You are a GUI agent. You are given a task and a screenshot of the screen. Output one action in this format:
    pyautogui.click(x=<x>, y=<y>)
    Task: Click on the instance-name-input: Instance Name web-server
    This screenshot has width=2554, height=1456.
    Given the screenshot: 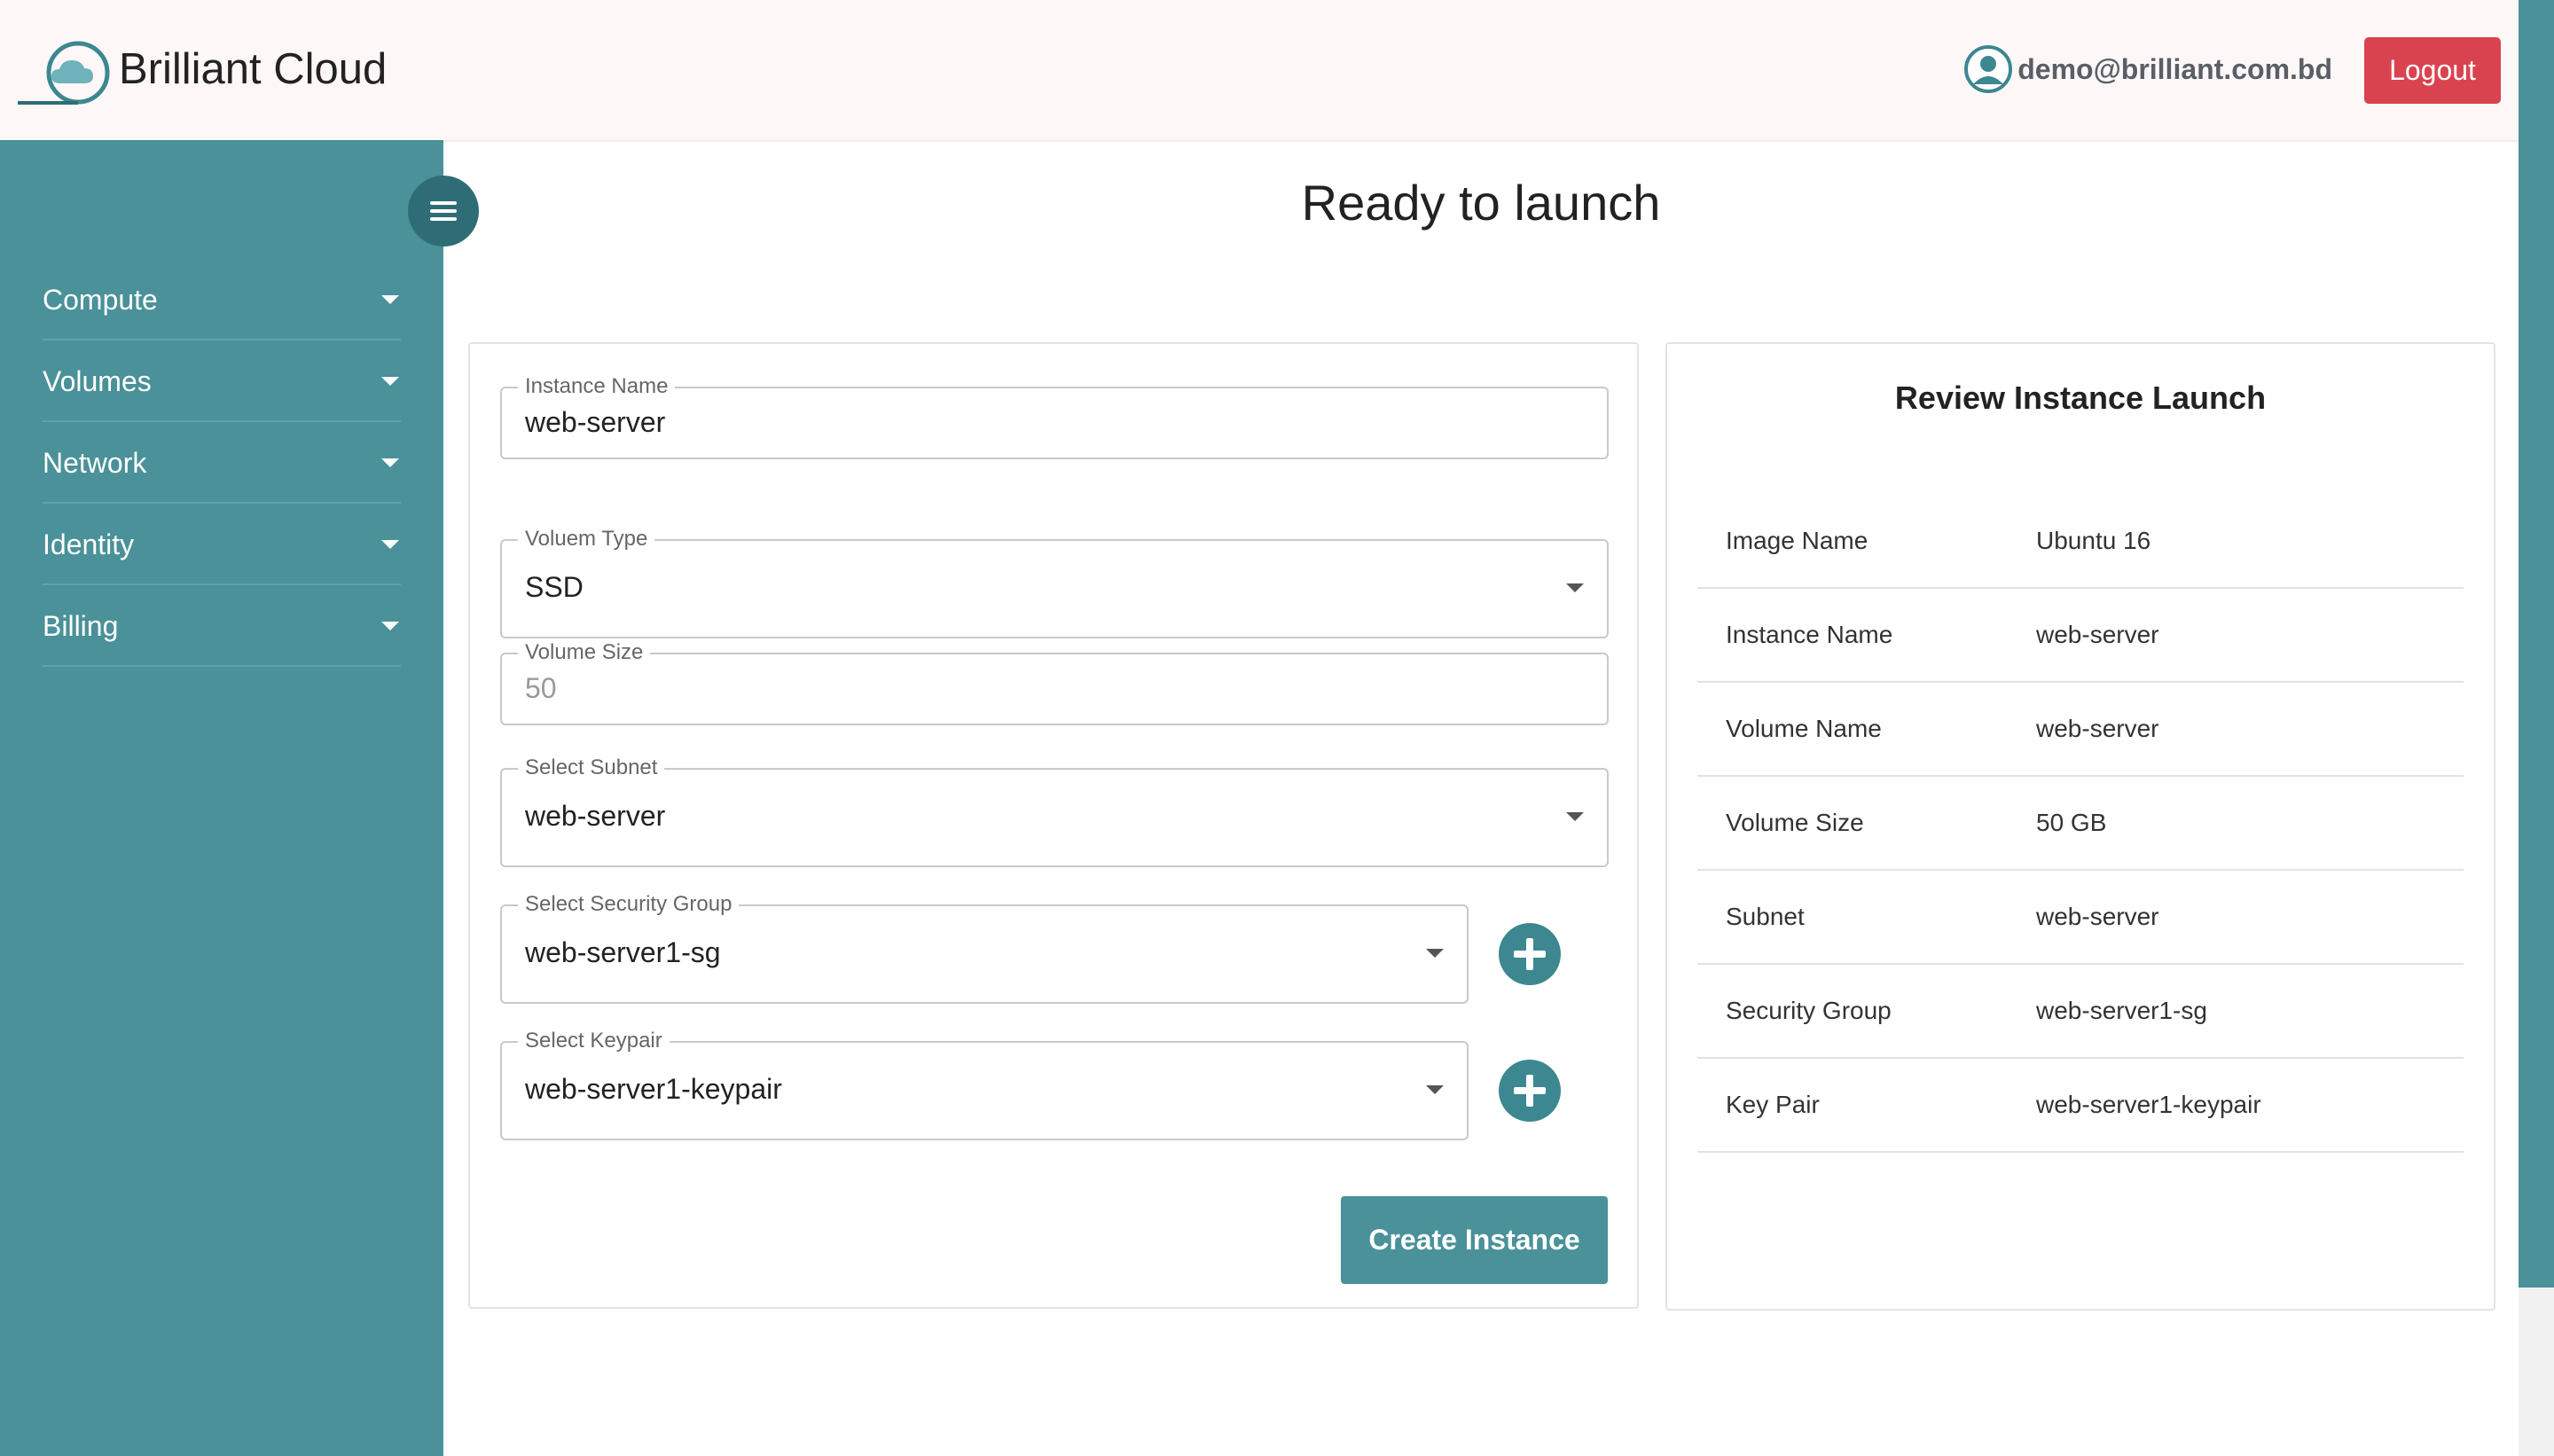 What is the action you would take?
    pyautogui.click(x=1054, y=416)
    